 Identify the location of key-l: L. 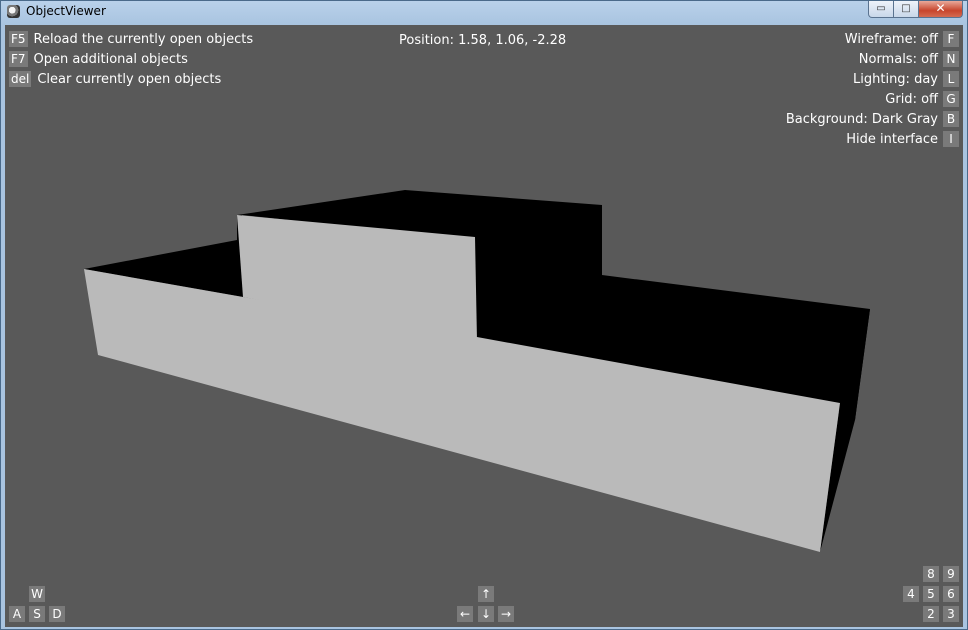
(951, 79).